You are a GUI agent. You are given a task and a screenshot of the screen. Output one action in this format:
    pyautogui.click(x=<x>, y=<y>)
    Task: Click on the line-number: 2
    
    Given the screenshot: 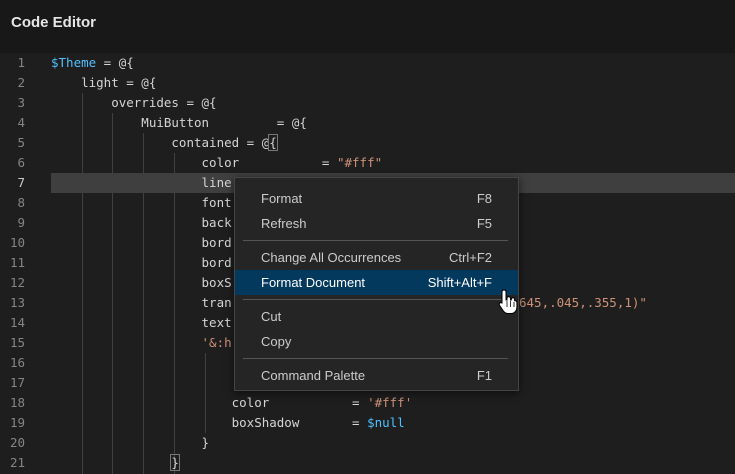 What is the action you would take?
    pyautogui.click(x=21, y=82)
    